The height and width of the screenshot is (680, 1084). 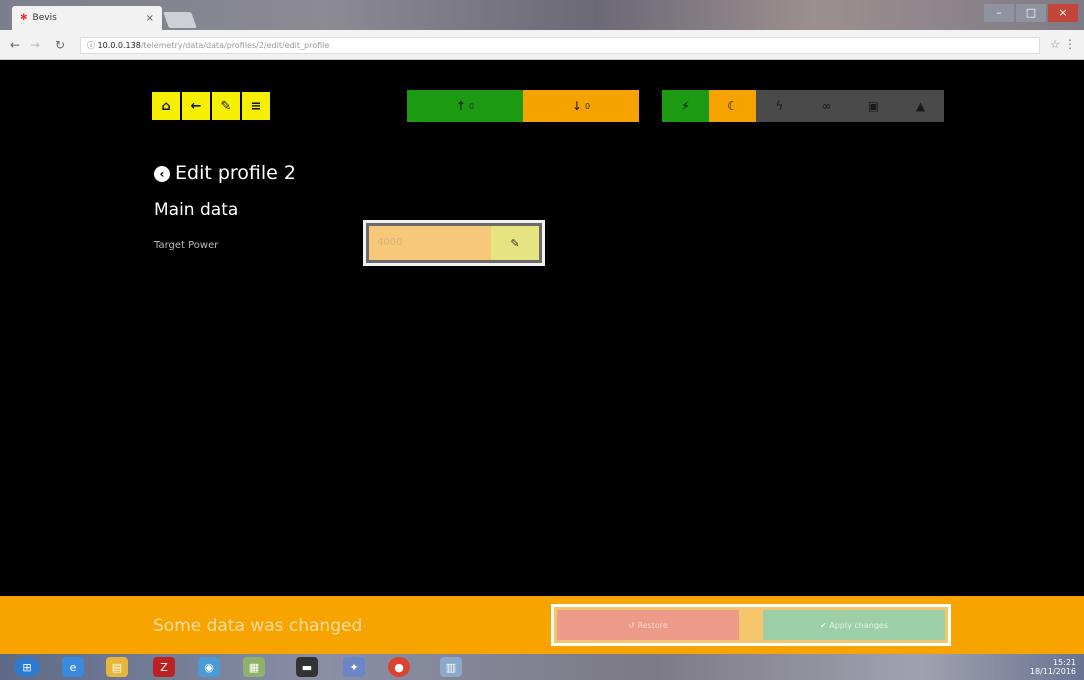 What do you see at coordinates (451, 667) in the screenshot?
I see `calculator-app-icon: ▥` at bounding box center [451, 667].